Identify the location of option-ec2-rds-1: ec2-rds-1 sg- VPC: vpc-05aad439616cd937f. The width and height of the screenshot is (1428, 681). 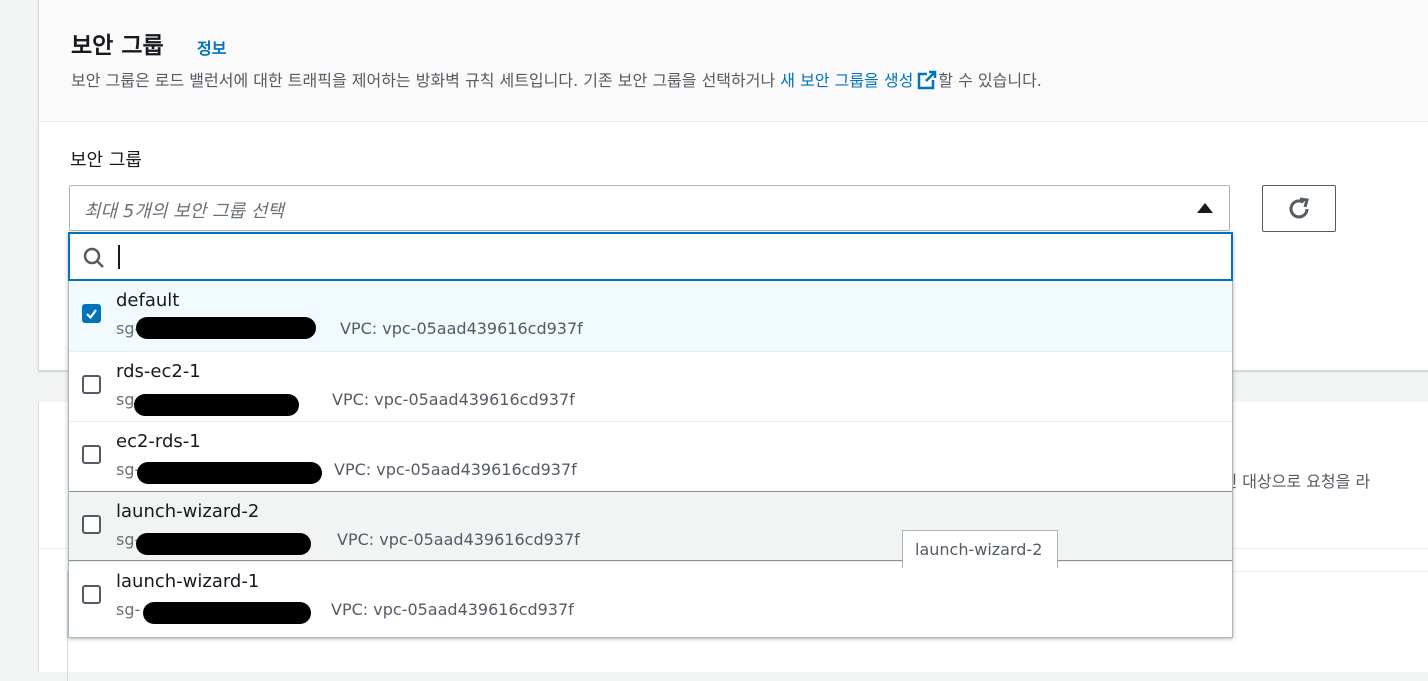
(650, 456).